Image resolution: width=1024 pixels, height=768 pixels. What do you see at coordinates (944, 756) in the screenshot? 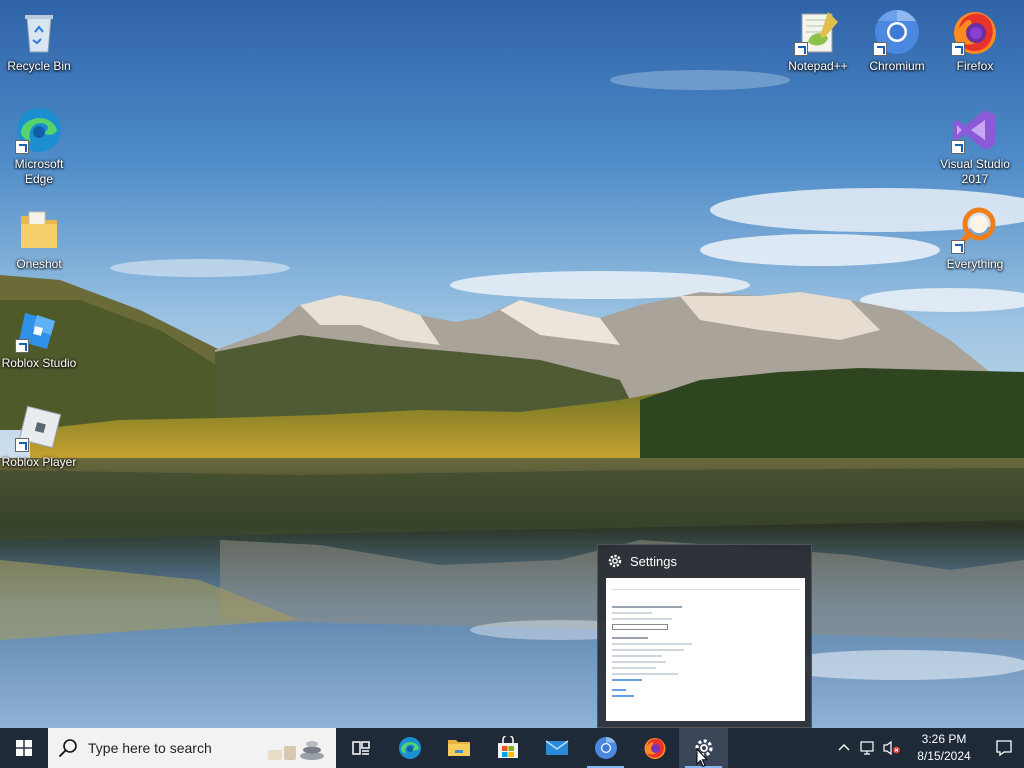
I see `clock-date: 8/15/2024` at bounding box center [944, 756].